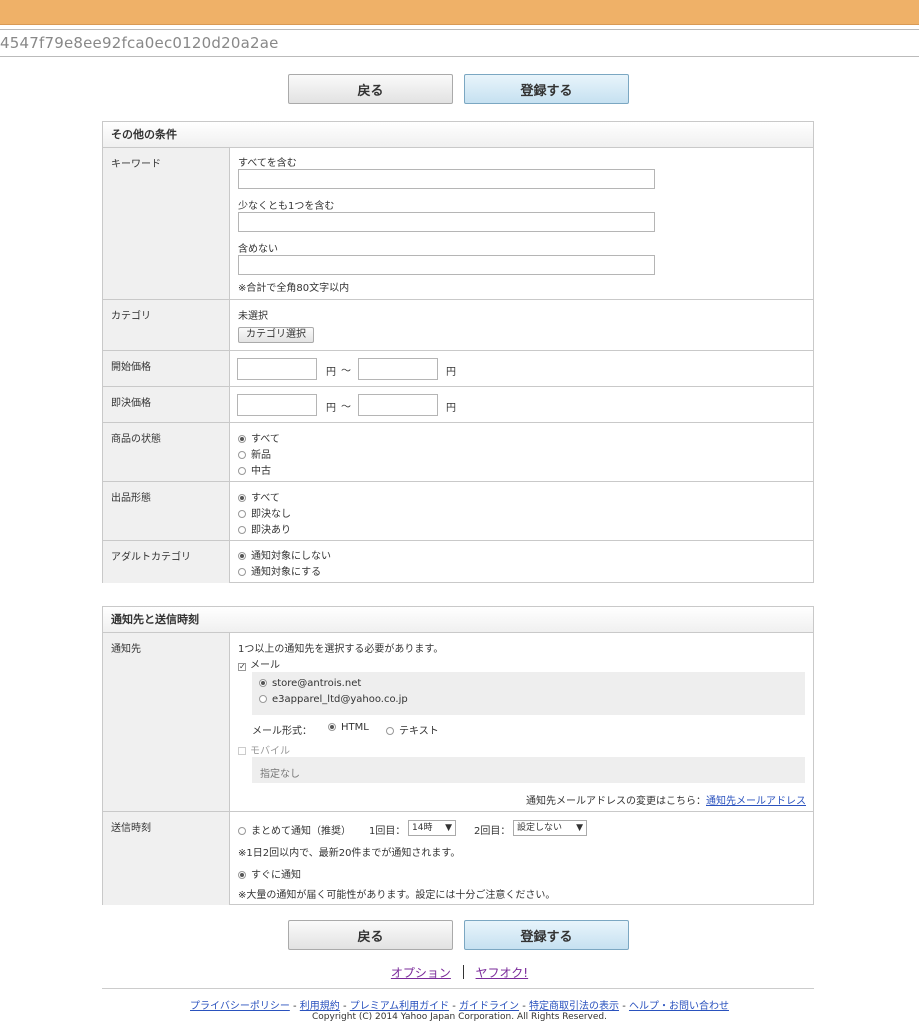 The image size is (919, 1034). Describe the element at coordinates (459, 43) in the screenshot. I see `address-bar: 4547f79e8ee92fca0ec0120d20a2ae` at that location.